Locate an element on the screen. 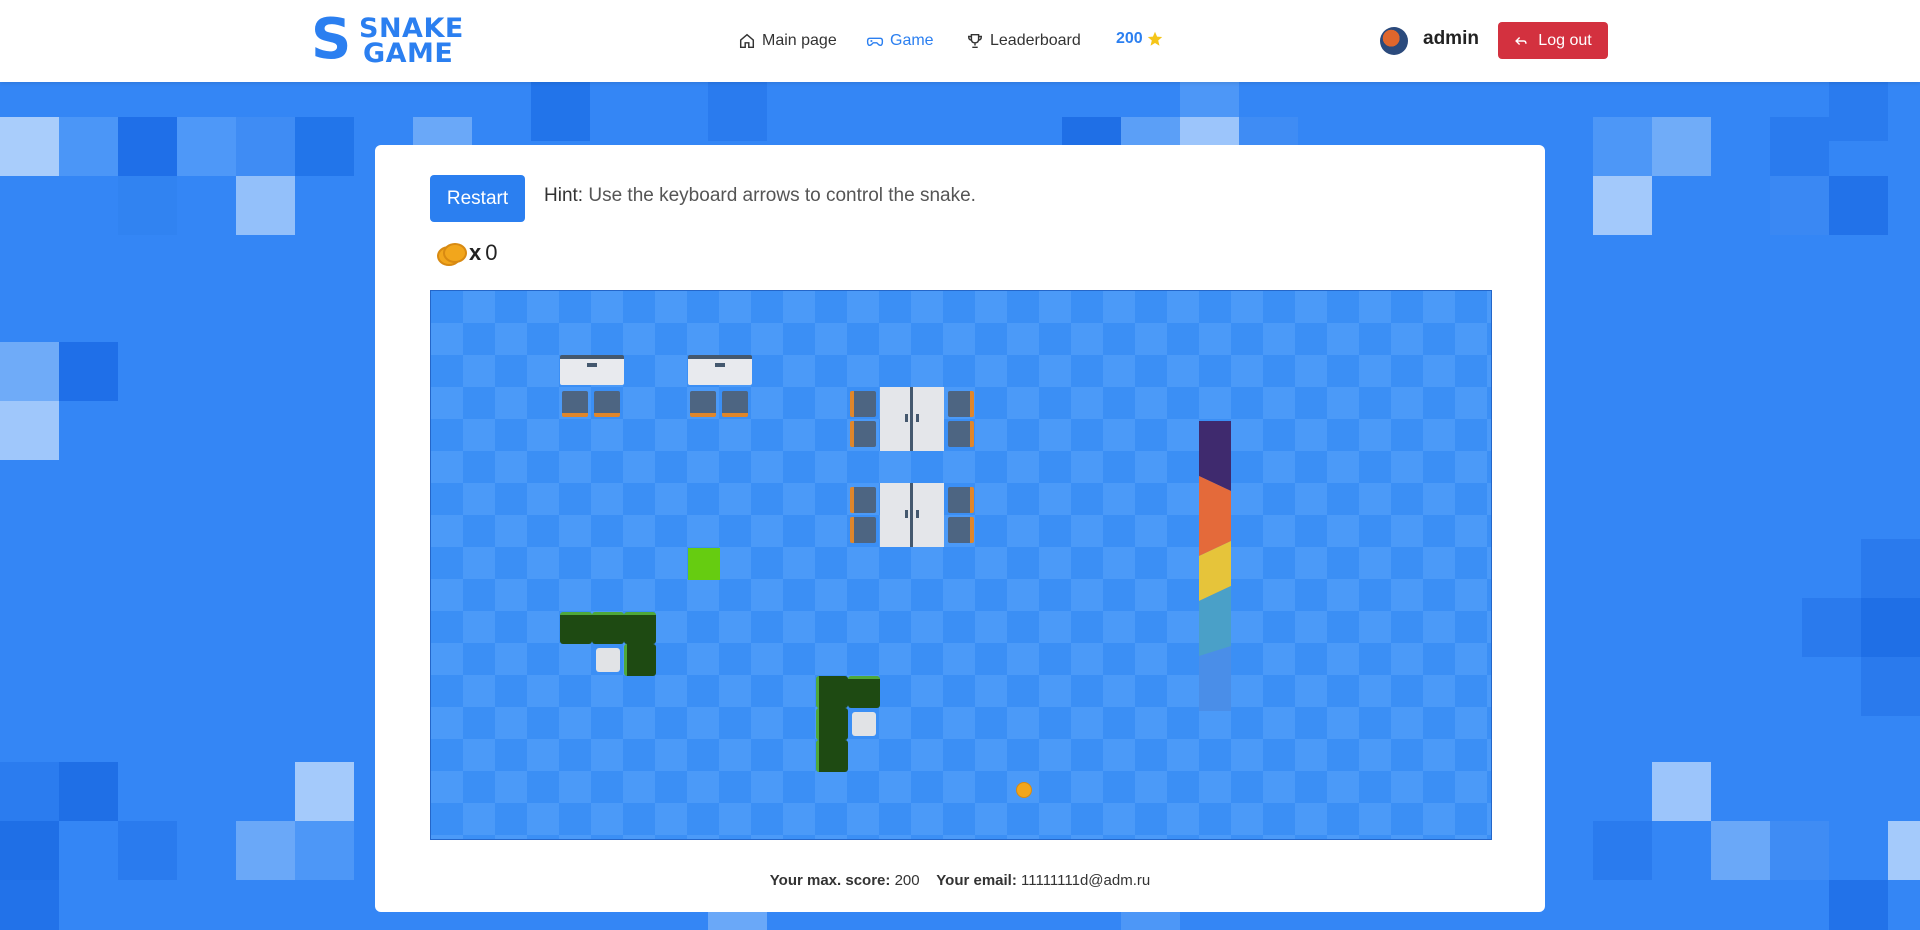 The height and width of the screenshot is (930, 1920). score-display: 200 is located at coordinates (1139, 39).